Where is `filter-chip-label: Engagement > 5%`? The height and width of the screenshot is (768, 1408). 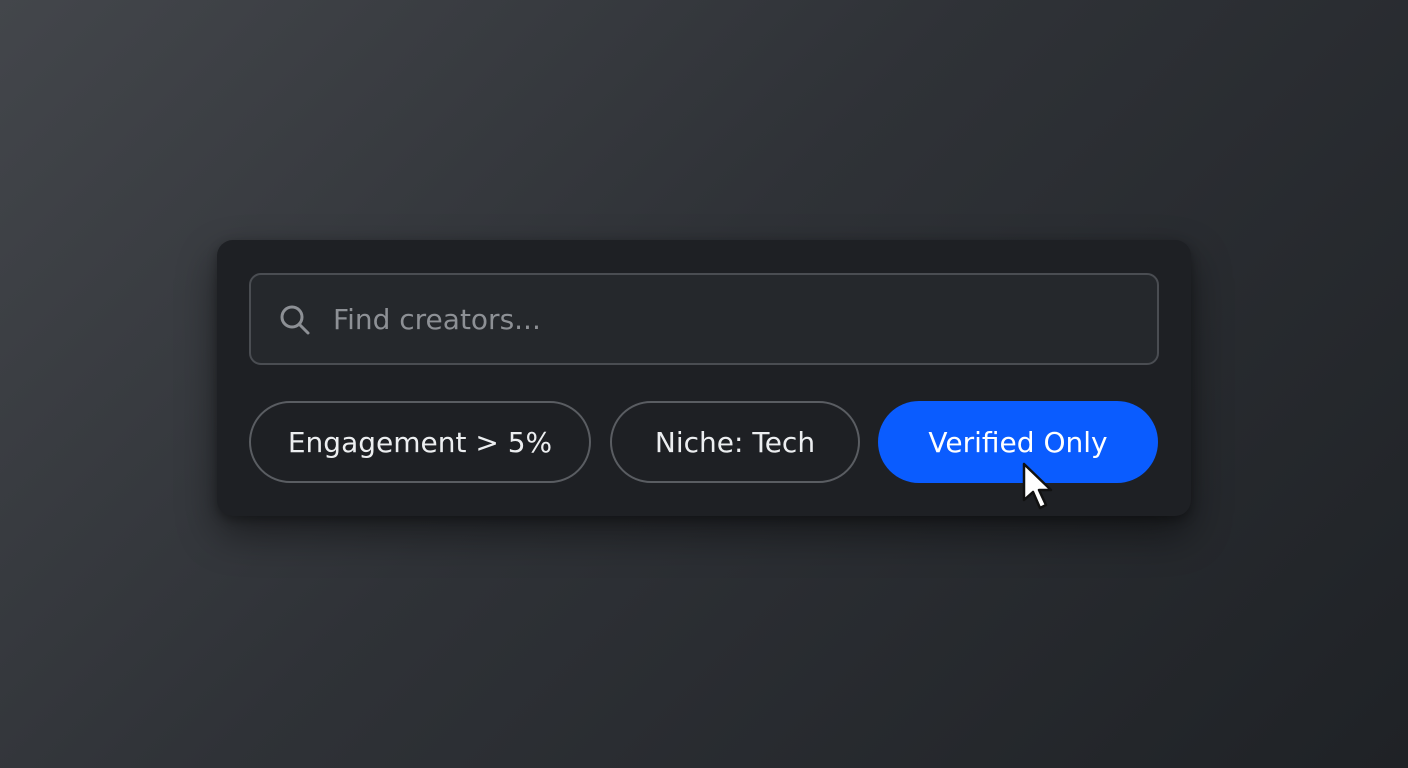
filter-chip-label: Engagement > 5% is located at coordinates (420, 442).